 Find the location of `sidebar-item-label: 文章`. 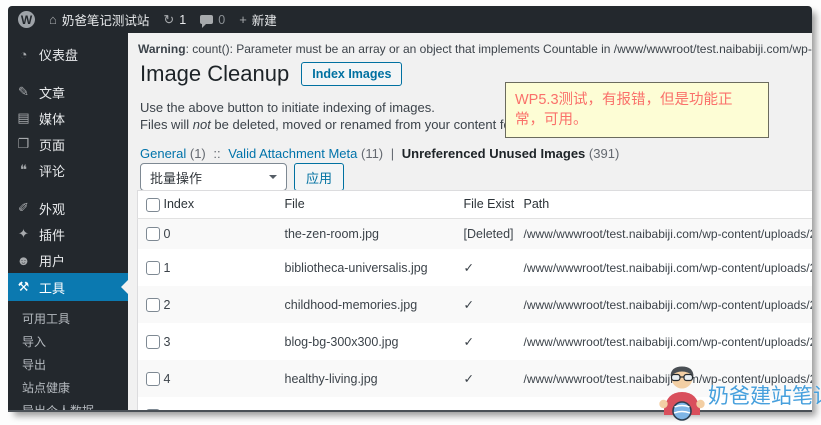

sidebar-item-label: 文章 is located at coordinates (52, 93).